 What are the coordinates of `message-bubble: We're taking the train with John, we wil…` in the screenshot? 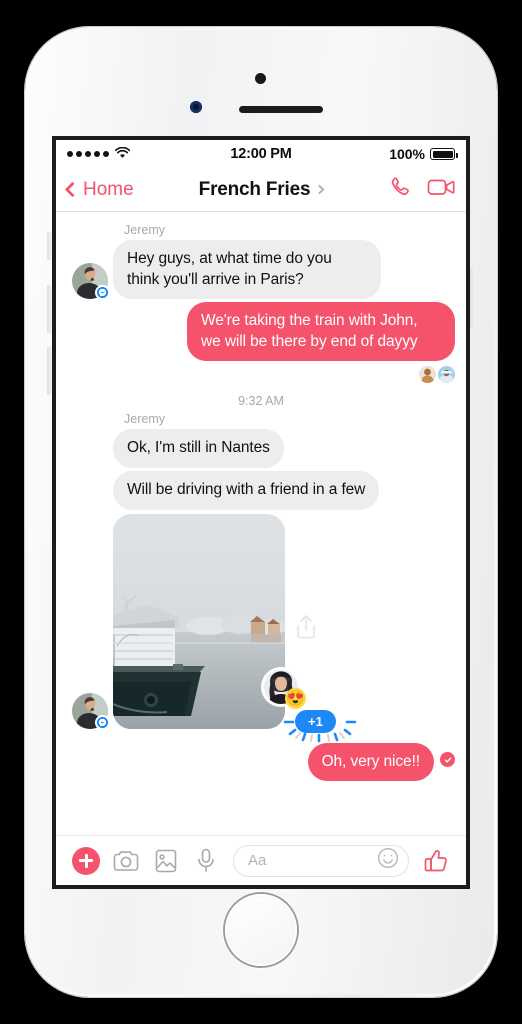 It's located at (321, 332).